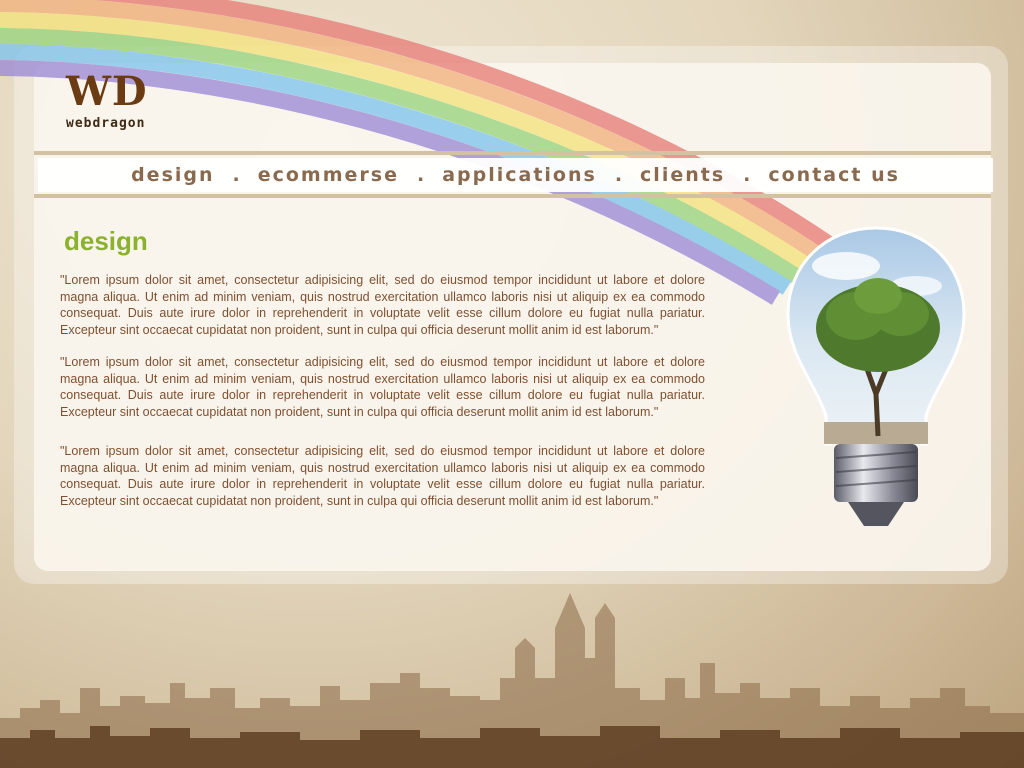 This screenshot has width=1024, height=768. What do you see at coordinates (876, 376) in the screenshot?
I see `lightbulb-tree-icon` at bounding box center [876, 376].